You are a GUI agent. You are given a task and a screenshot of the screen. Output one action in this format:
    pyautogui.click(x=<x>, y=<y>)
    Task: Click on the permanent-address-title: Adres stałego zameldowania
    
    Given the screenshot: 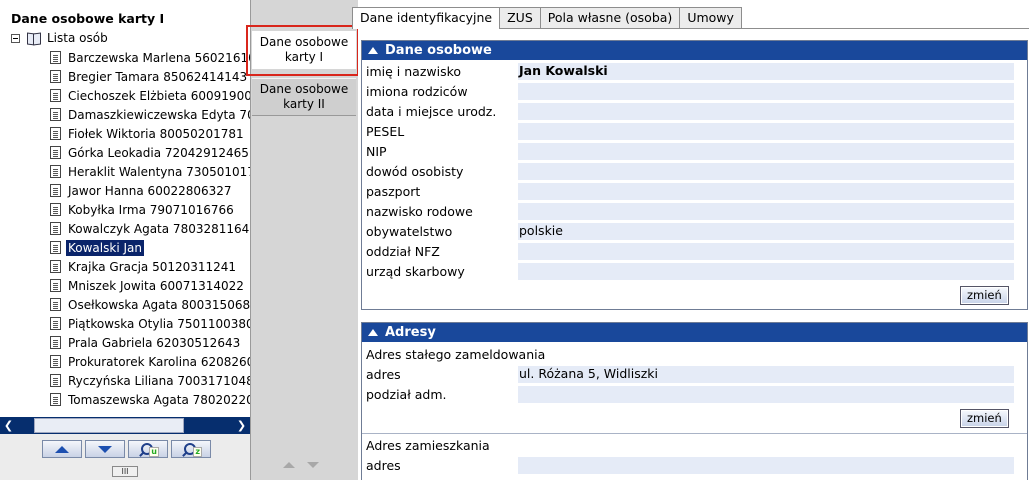 What is the action you would take?
    pyautogui.click(x=456, y=354)
    